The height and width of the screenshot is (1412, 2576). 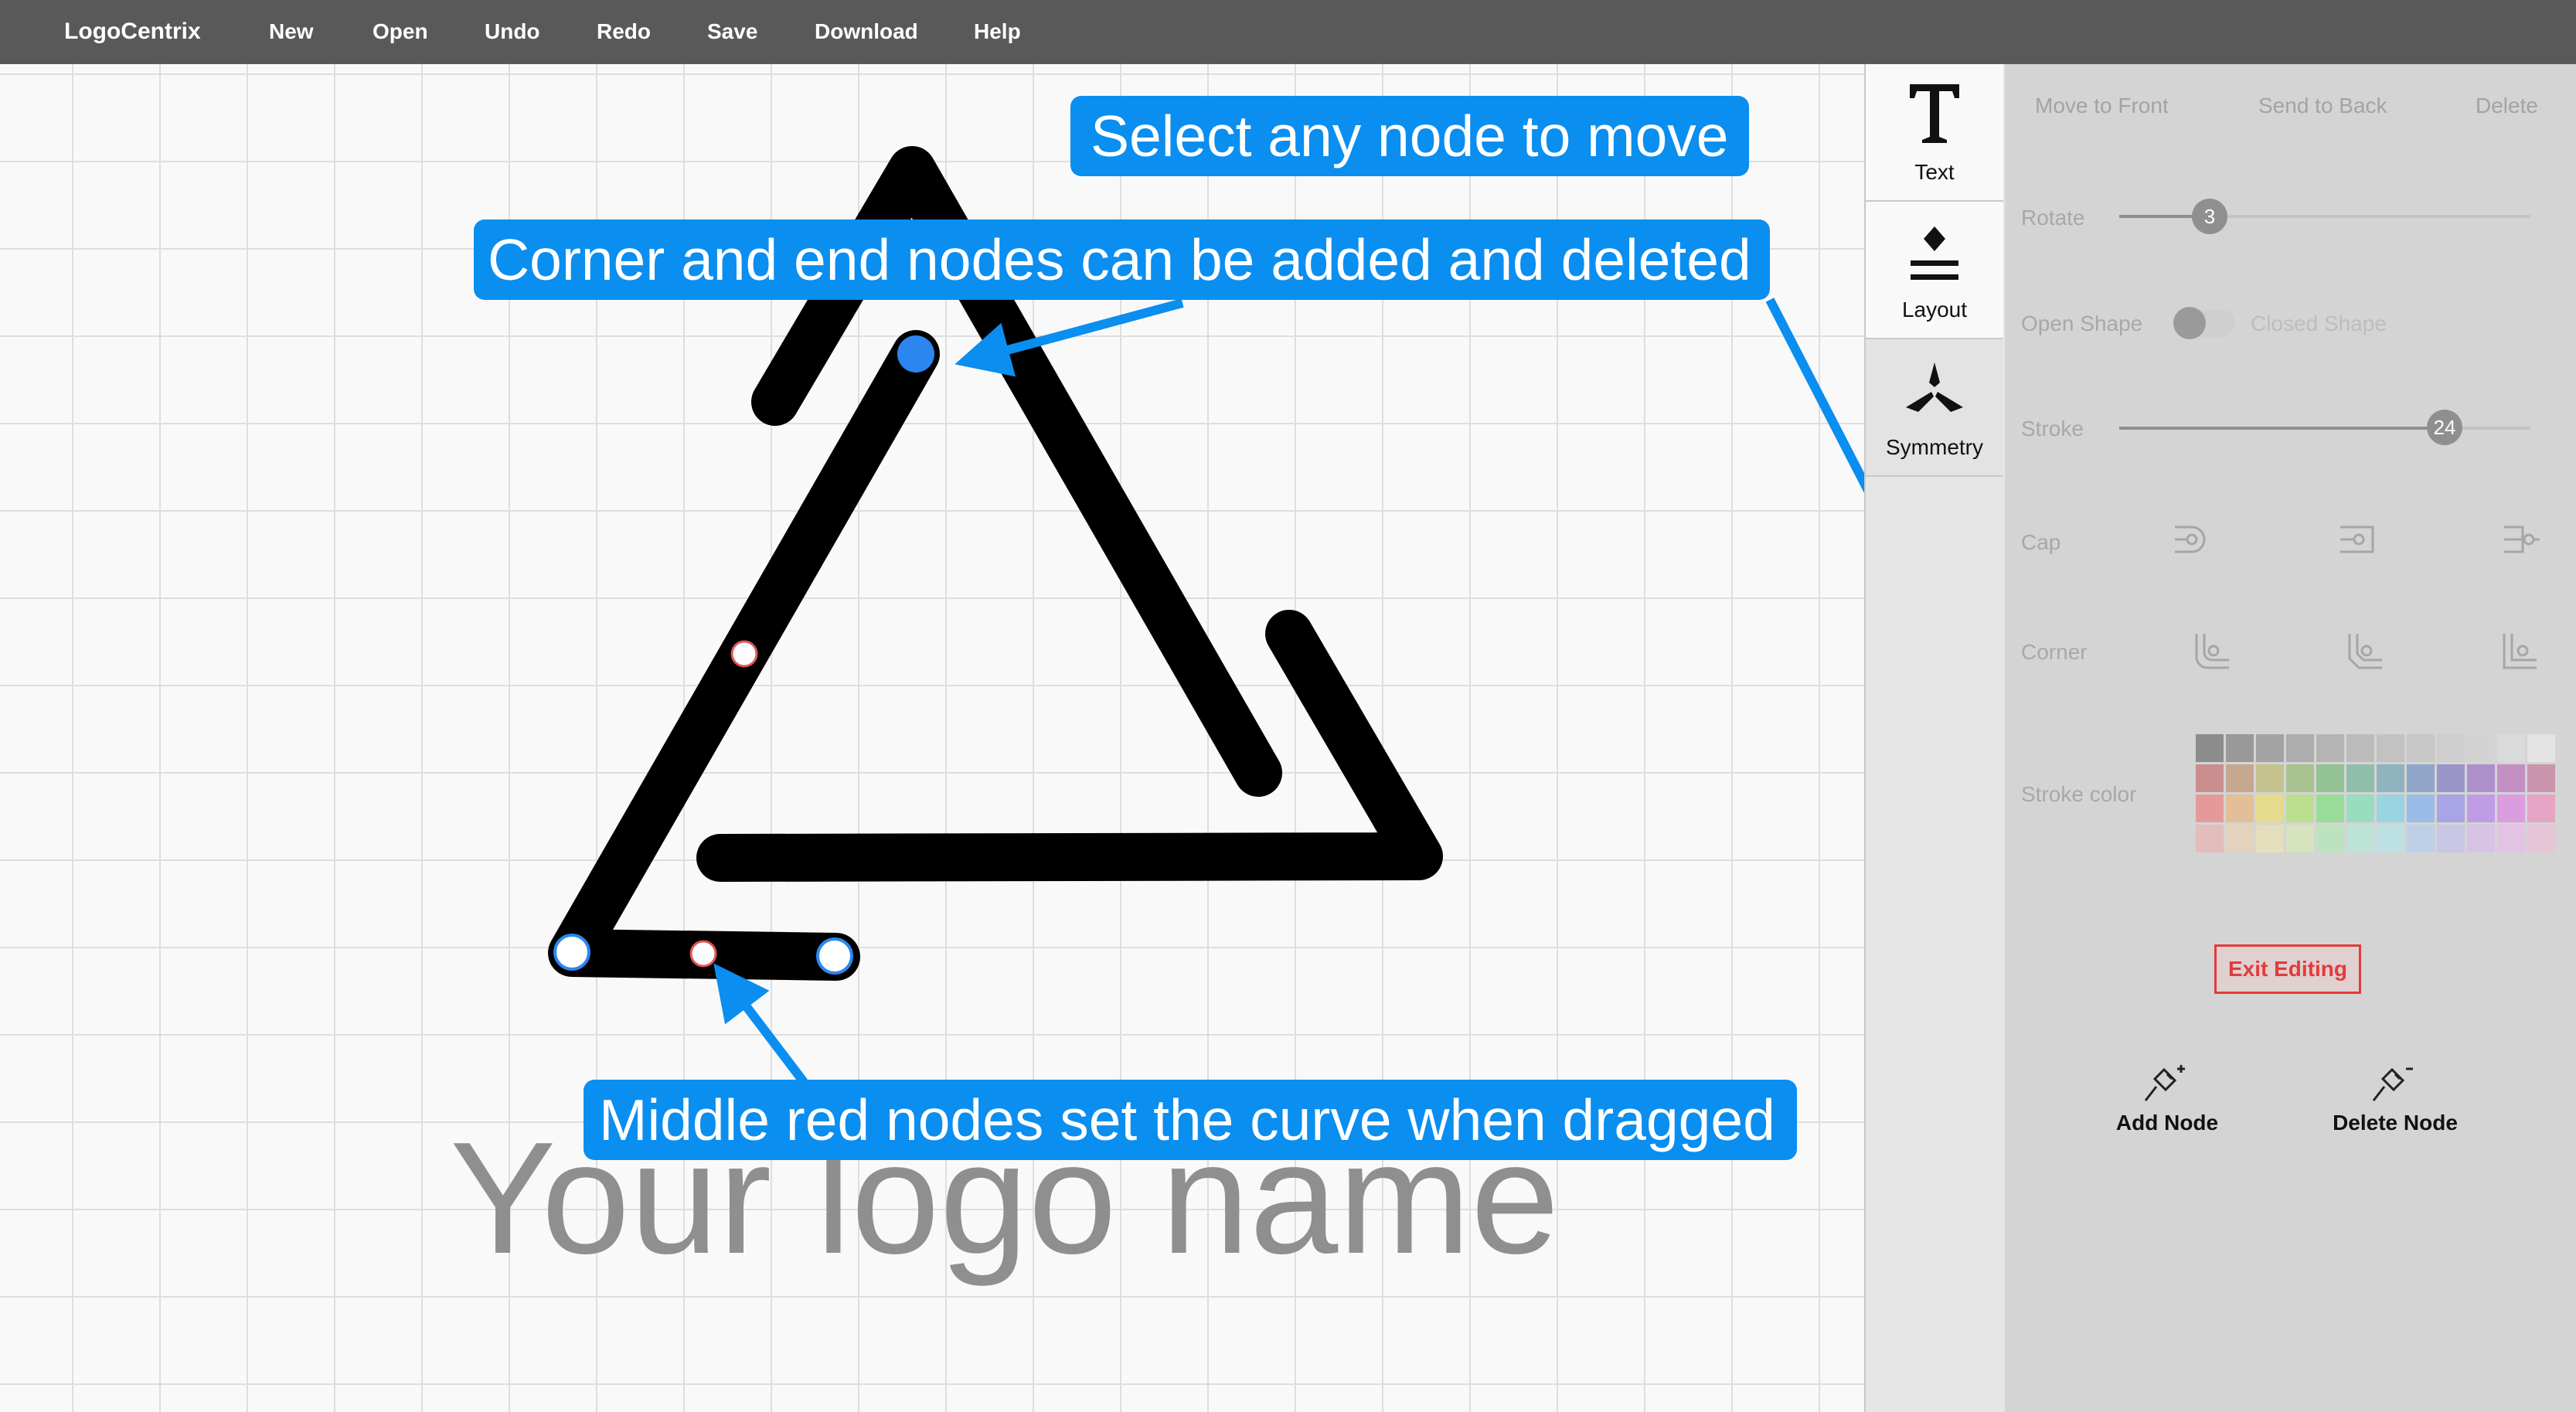 What do you see at coordinates (2102, 106) in the screenshot?
I see `move-to-front-button: Move to Front` at bounding box center [2102, 106].